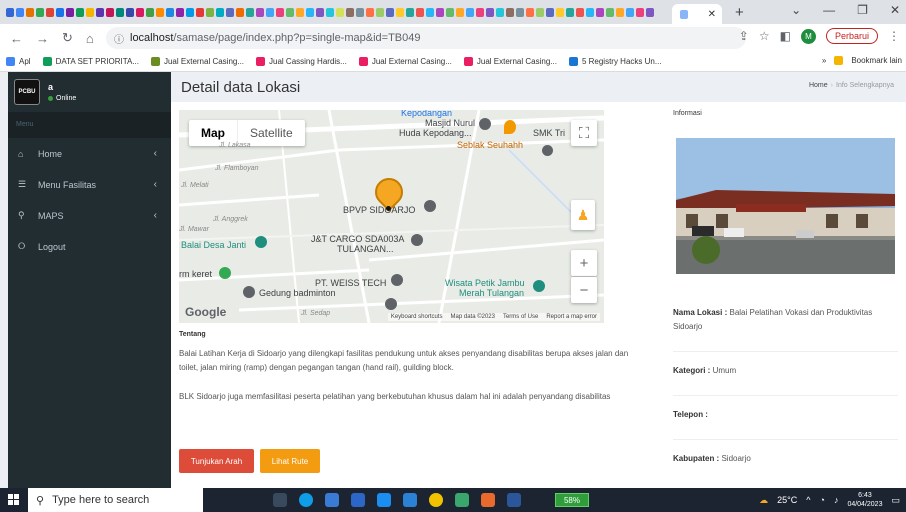 The image size is (906, 512). Describe the element at coordinates (488, 500) in the screenshot. I see `xampp-icon` at that location.